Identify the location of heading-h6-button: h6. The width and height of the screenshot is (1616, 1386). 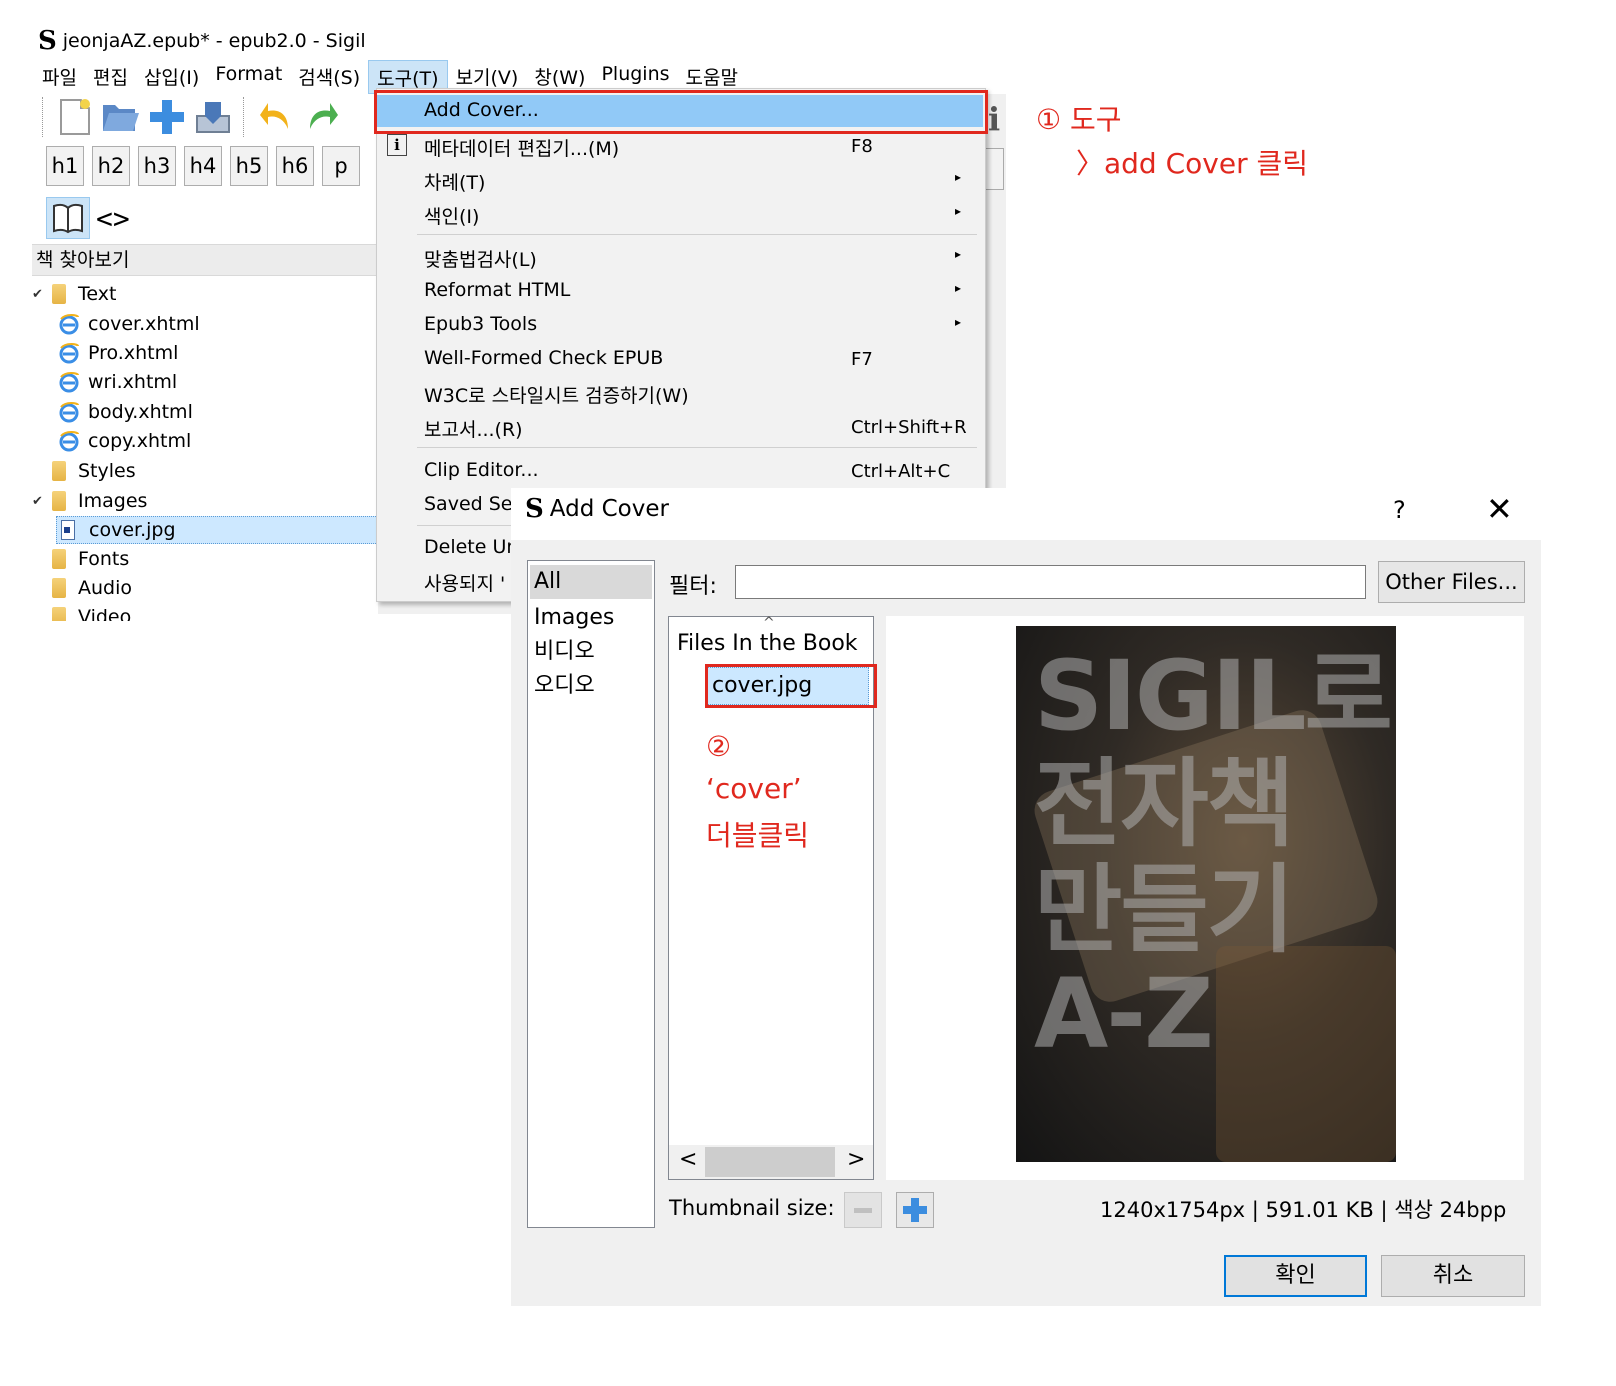
(295, 166).